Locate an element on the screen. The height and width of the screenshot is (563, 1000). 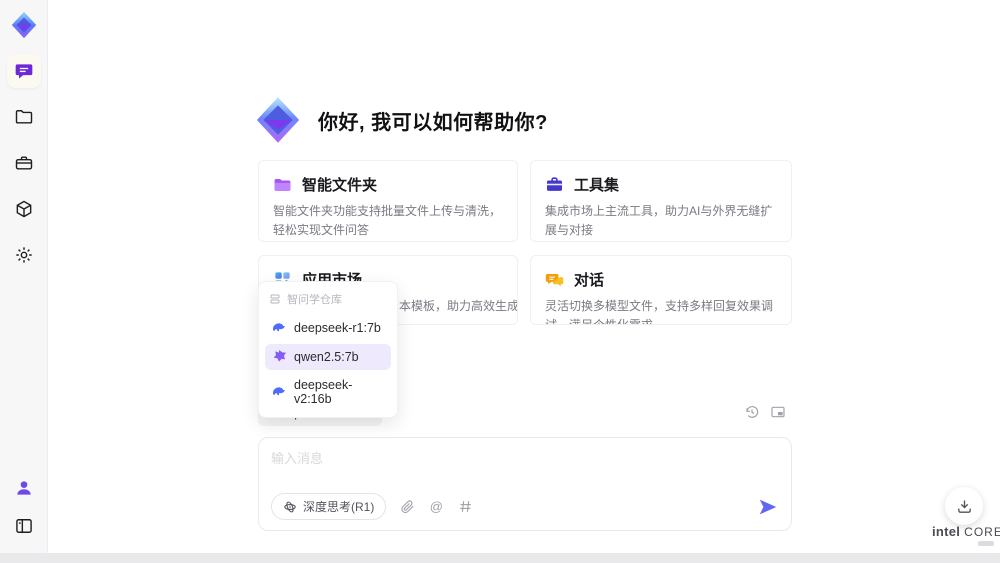
gear-icon is located at coordinates (23, 255).